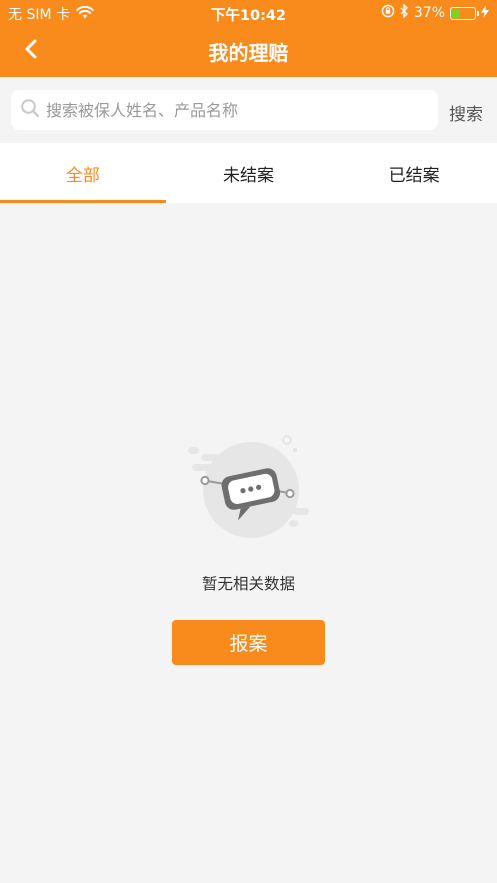 The width and height of the screenshot is (497, 883). I want to click on orientation-lock-icon, so click(388, 13).